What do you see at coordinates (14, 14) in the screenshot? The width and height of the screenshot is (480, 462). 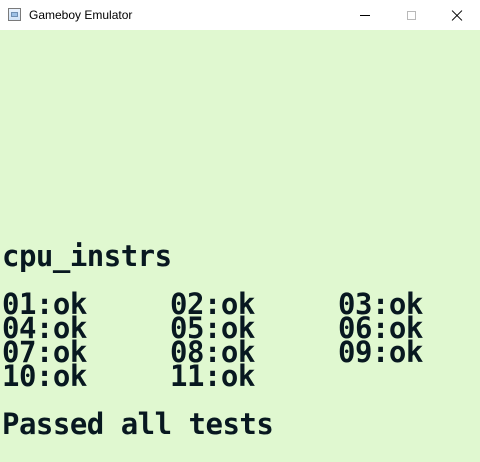 I see `app-window-icon` at bounding box center [14, 14].